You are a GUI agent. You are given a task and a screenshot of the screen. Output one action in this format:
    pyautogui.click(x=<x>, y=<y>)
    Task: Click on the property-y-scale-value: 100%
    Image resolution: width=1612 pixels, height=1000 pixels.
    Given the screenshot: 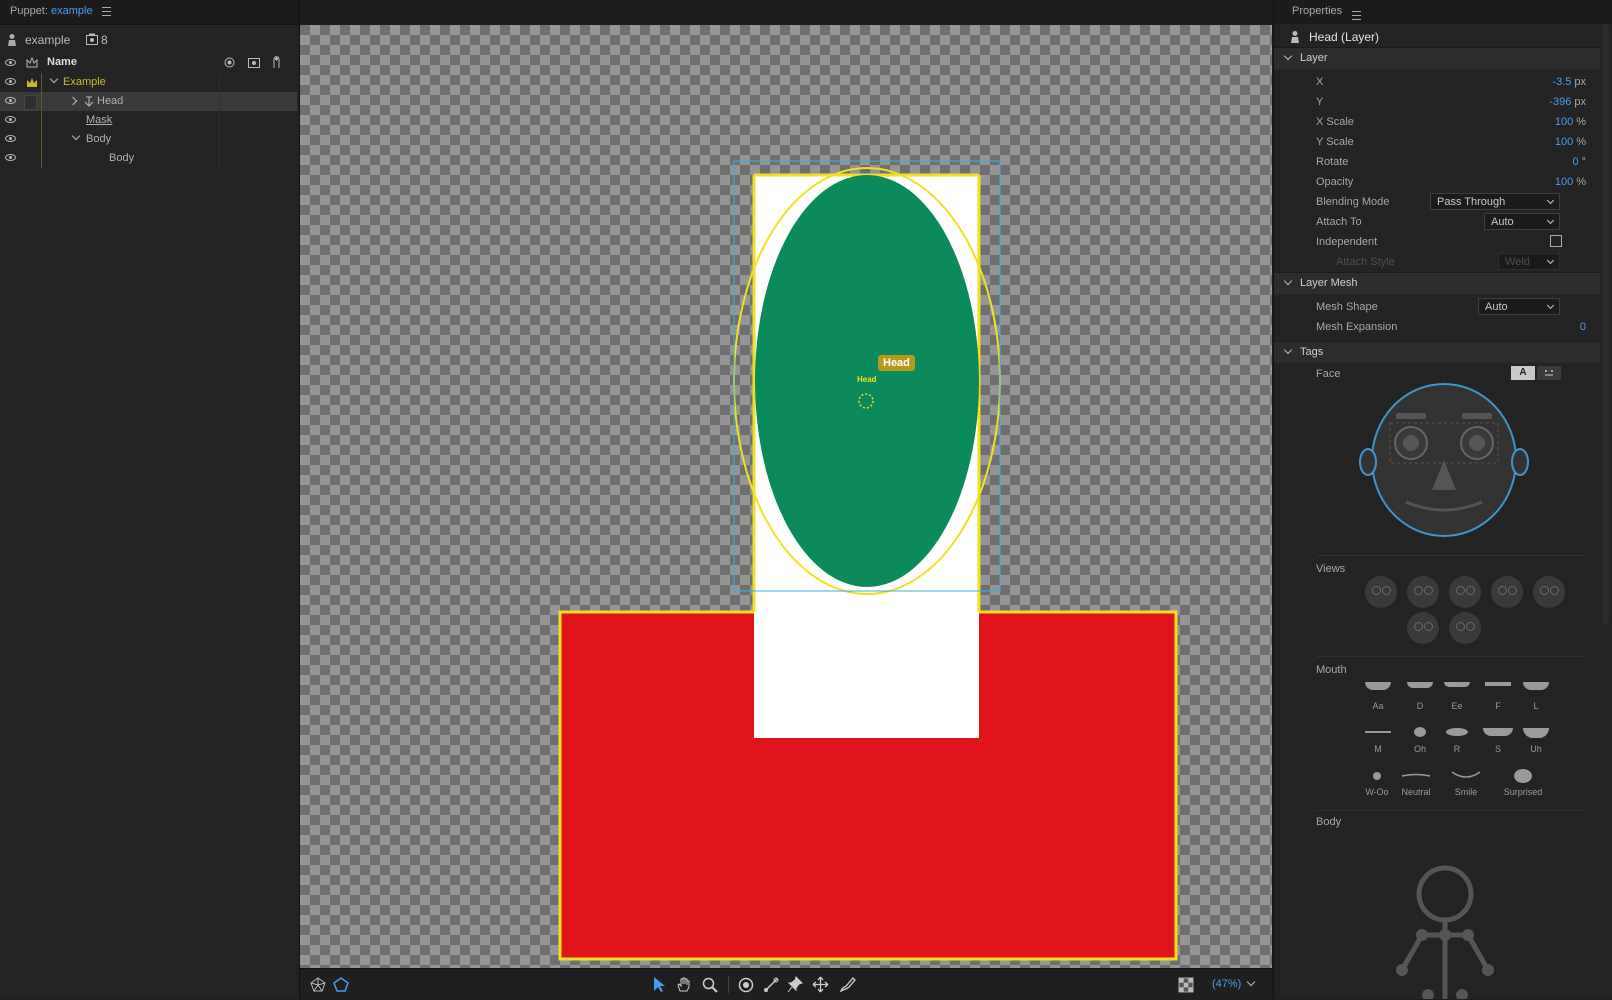 What is the action you would take?
    pyautogui.click(x=1570, y=142)
    